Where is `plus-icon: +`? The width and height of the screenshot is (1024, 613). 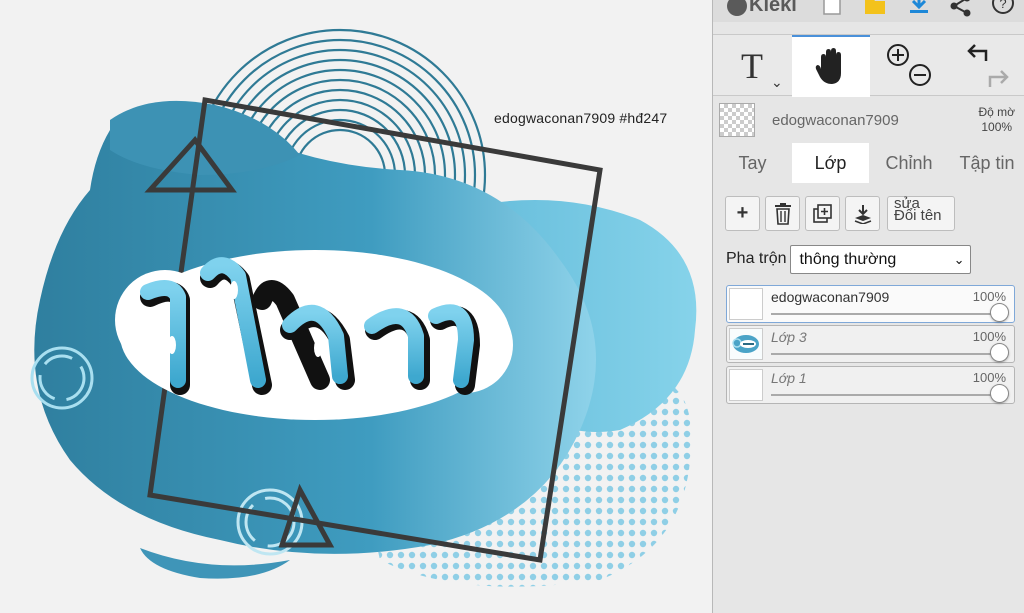
plus-icon: + is located at coordinates (742, 213).